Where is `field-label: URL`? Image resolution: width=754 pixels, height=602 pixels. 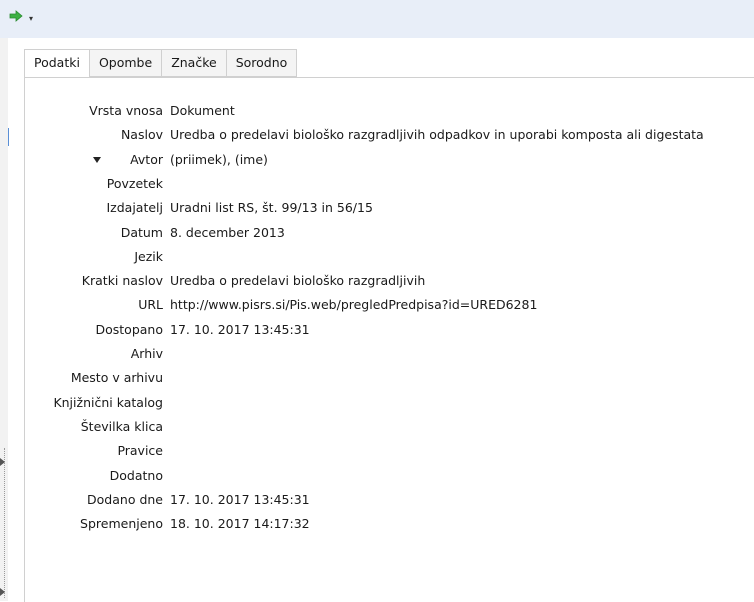 field-label: URL is located at coordinates (150, 304).